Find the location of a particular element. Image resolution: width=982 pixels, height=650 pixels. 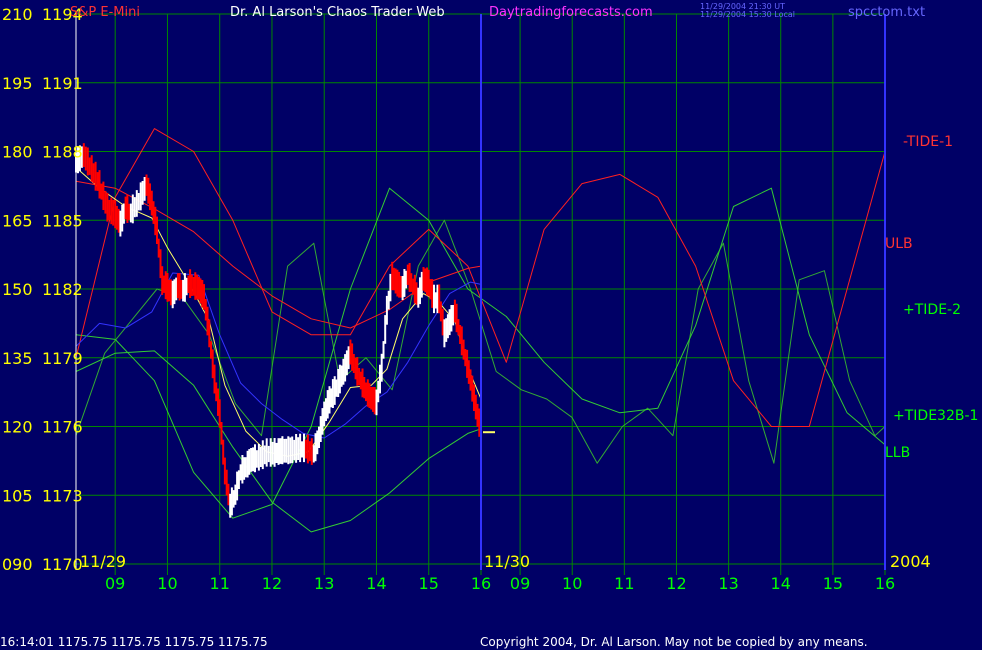

site-name: Dr. Al Larson's Chaos Trader Web is located at coordinates (337, 12).